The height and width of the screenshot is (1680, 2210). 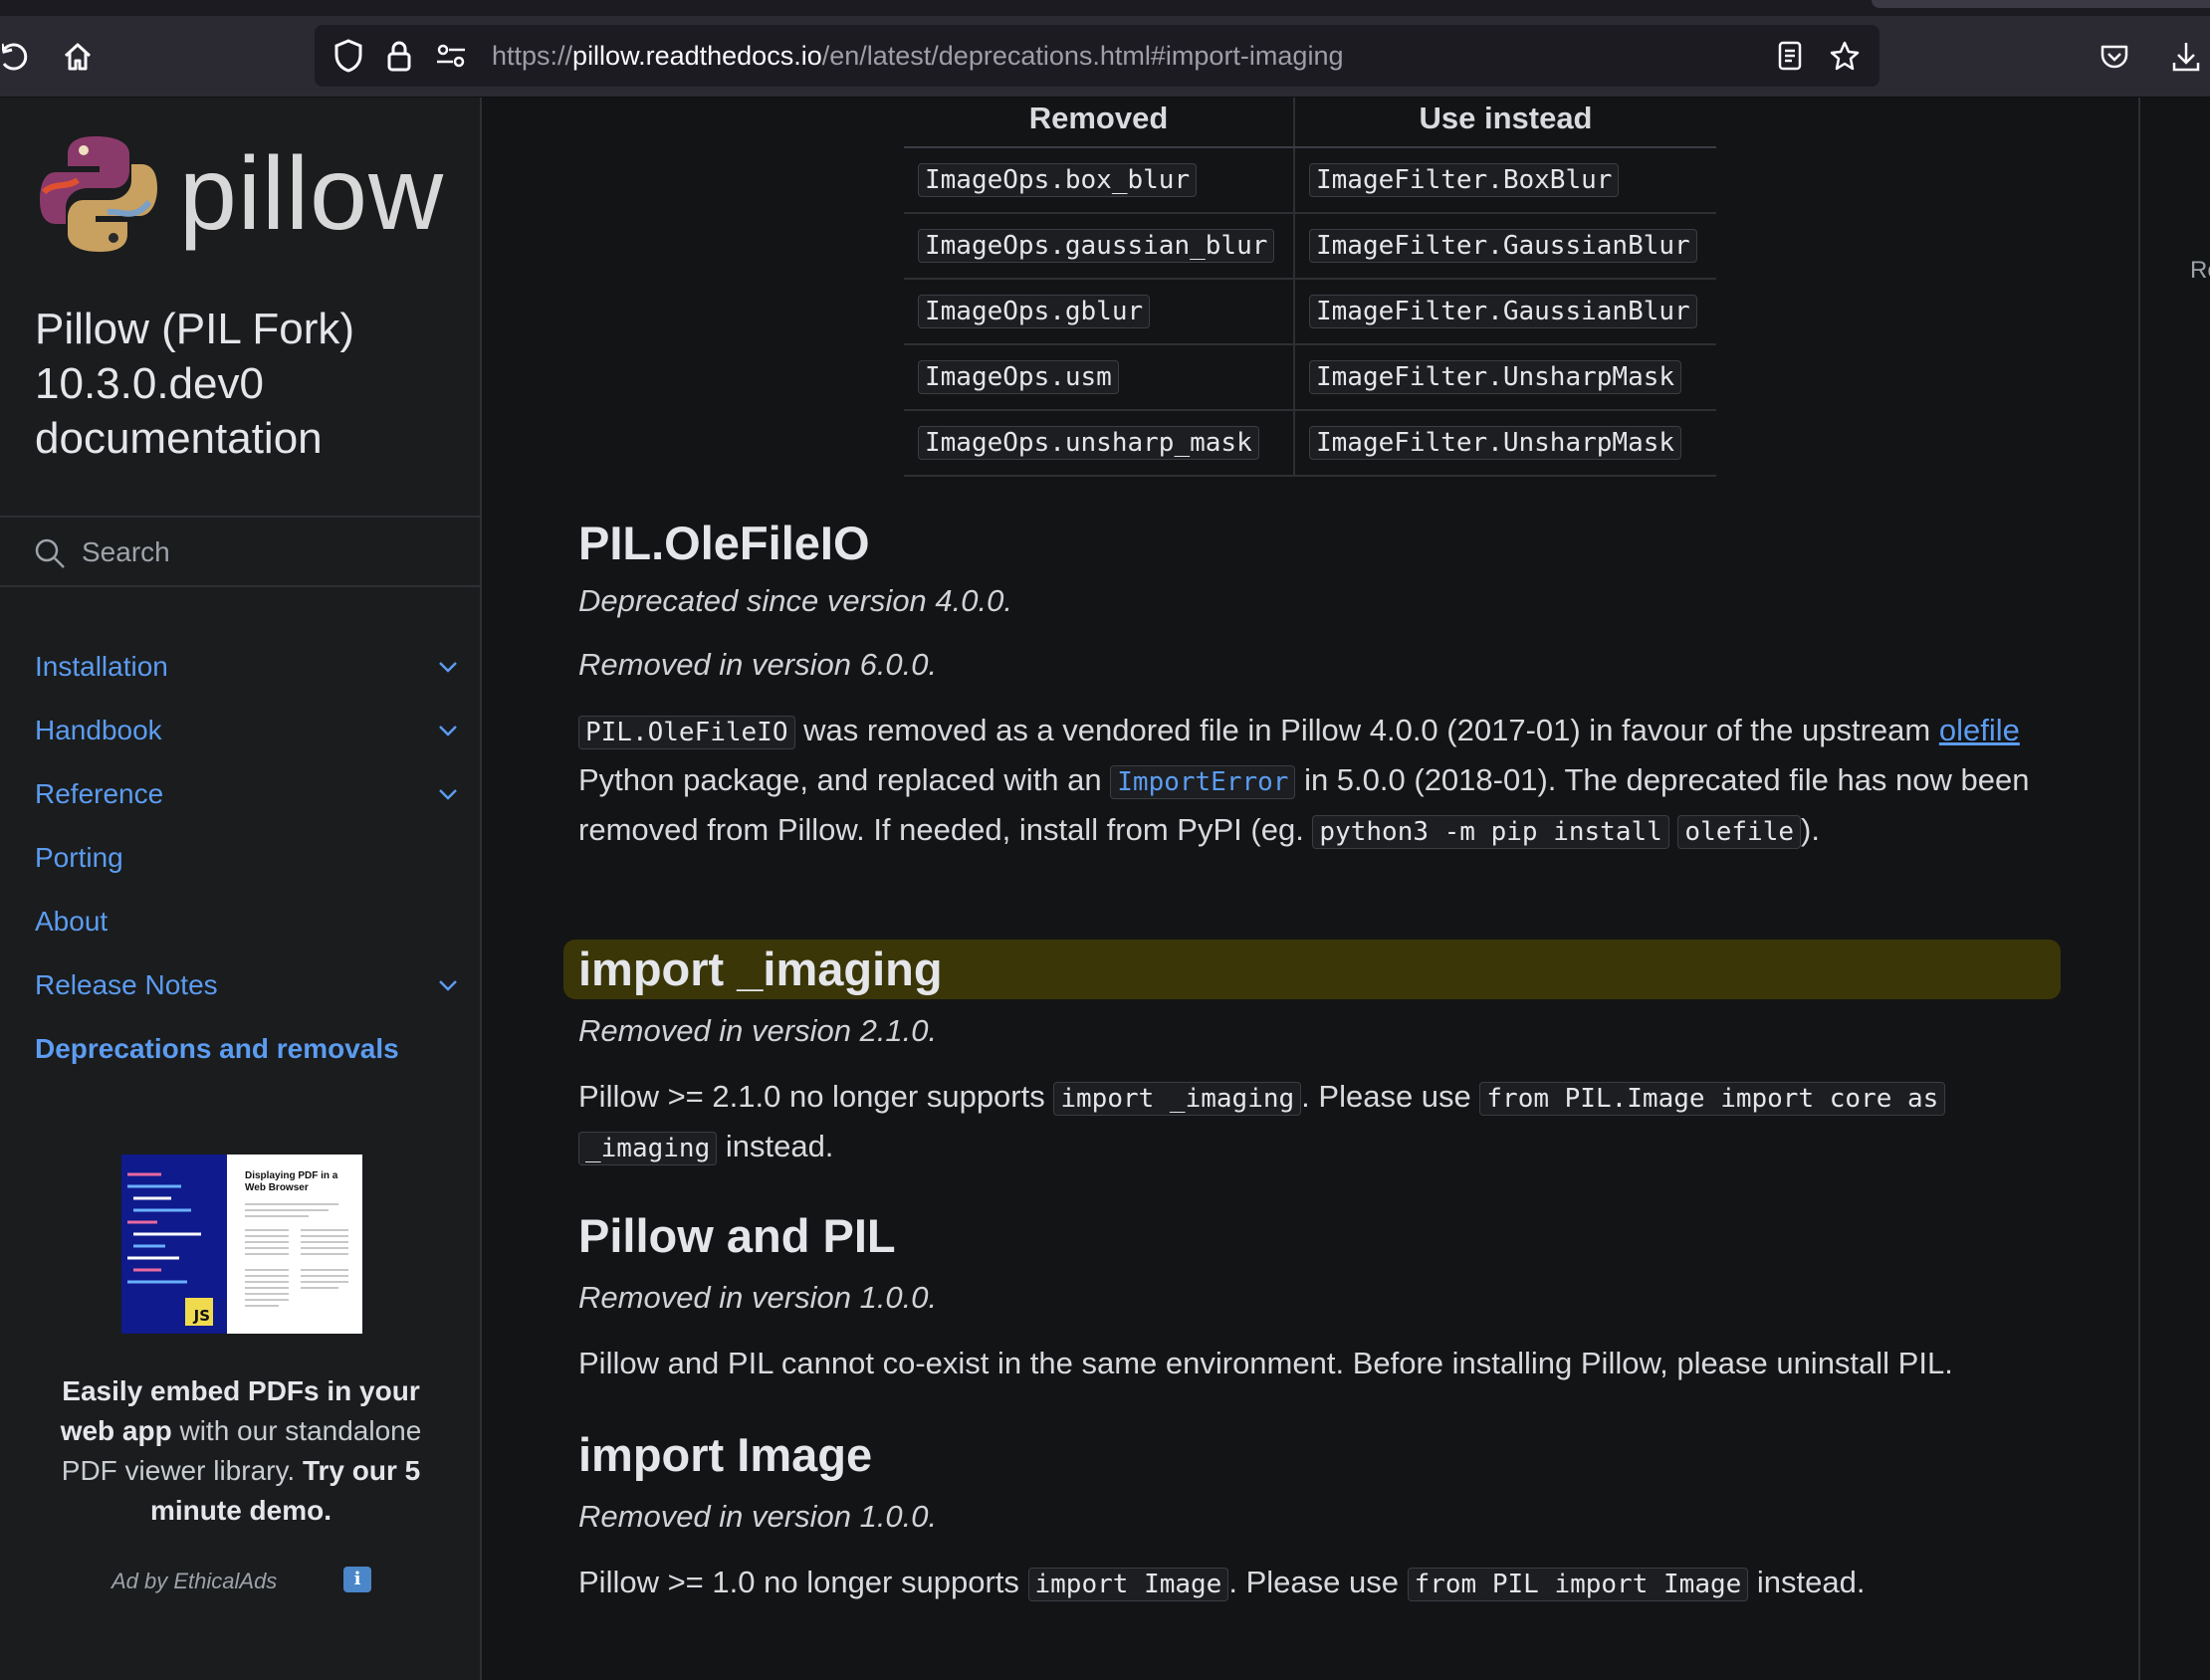 What do you see at coordinates (1099, 377) in the screenshot?
I see `table-cell: ImageOps.usm` at bounding box center [1099, 377].